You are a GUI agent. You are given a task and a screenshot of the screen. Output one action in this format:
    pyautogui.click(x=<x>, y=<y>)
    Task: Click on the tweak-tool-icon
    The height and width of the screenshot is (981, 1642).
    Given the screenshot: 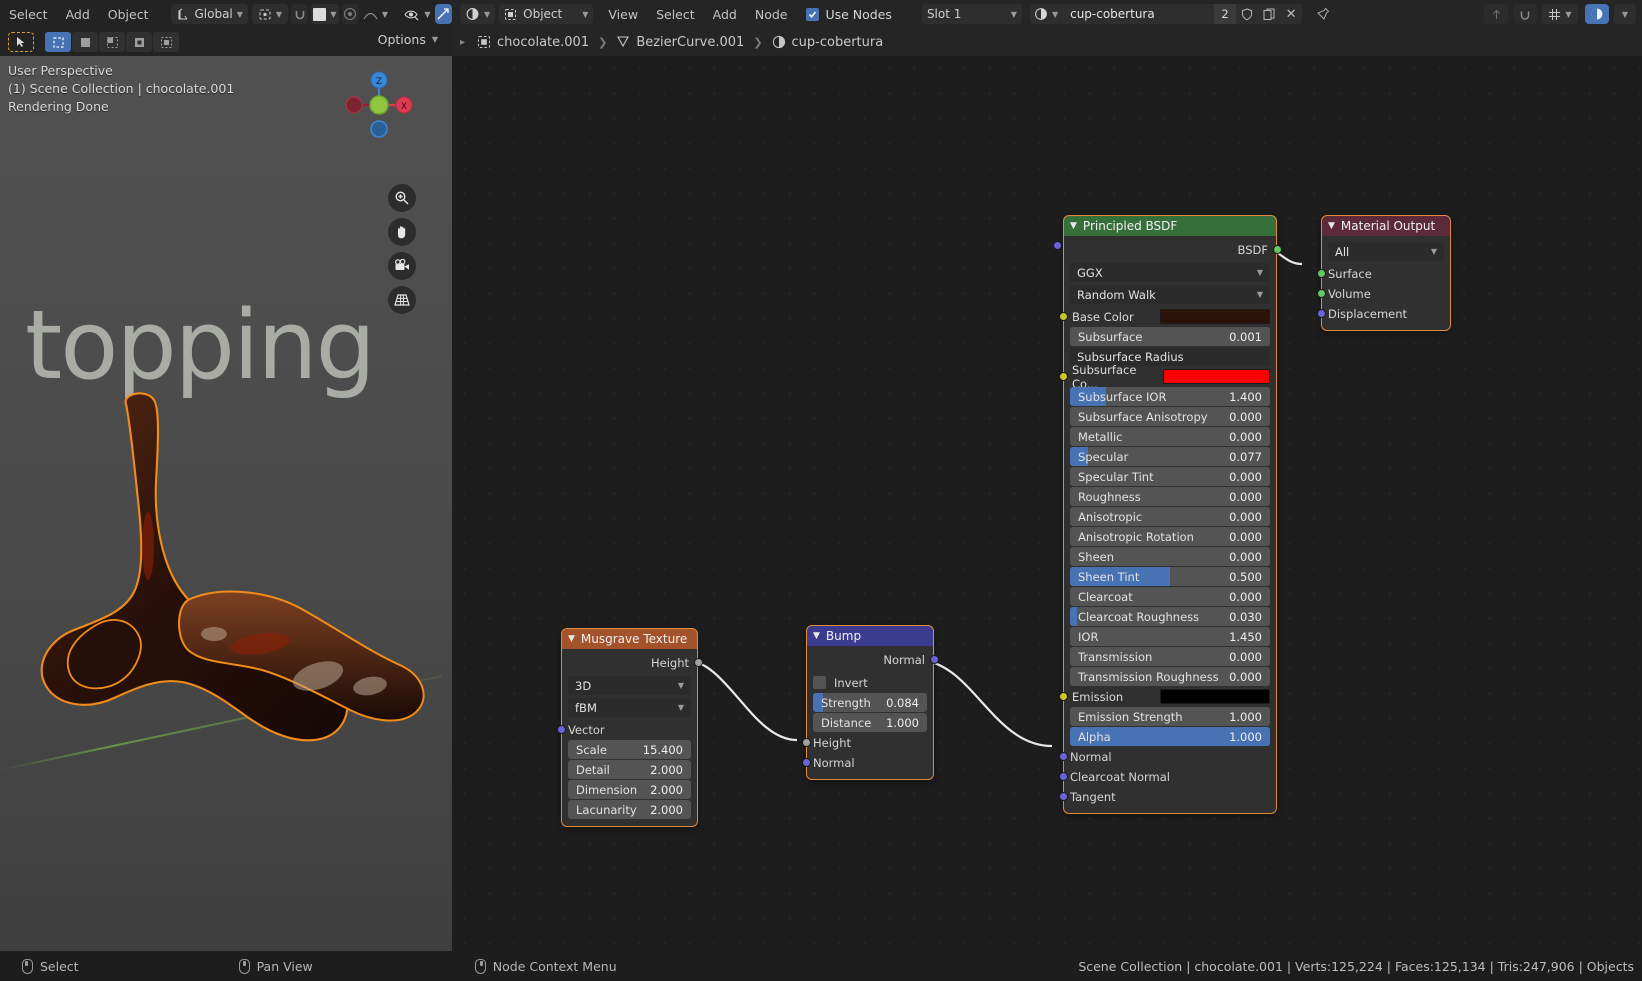 What is the action you would take?
    pyautogui.click(x=21, y=42)
    